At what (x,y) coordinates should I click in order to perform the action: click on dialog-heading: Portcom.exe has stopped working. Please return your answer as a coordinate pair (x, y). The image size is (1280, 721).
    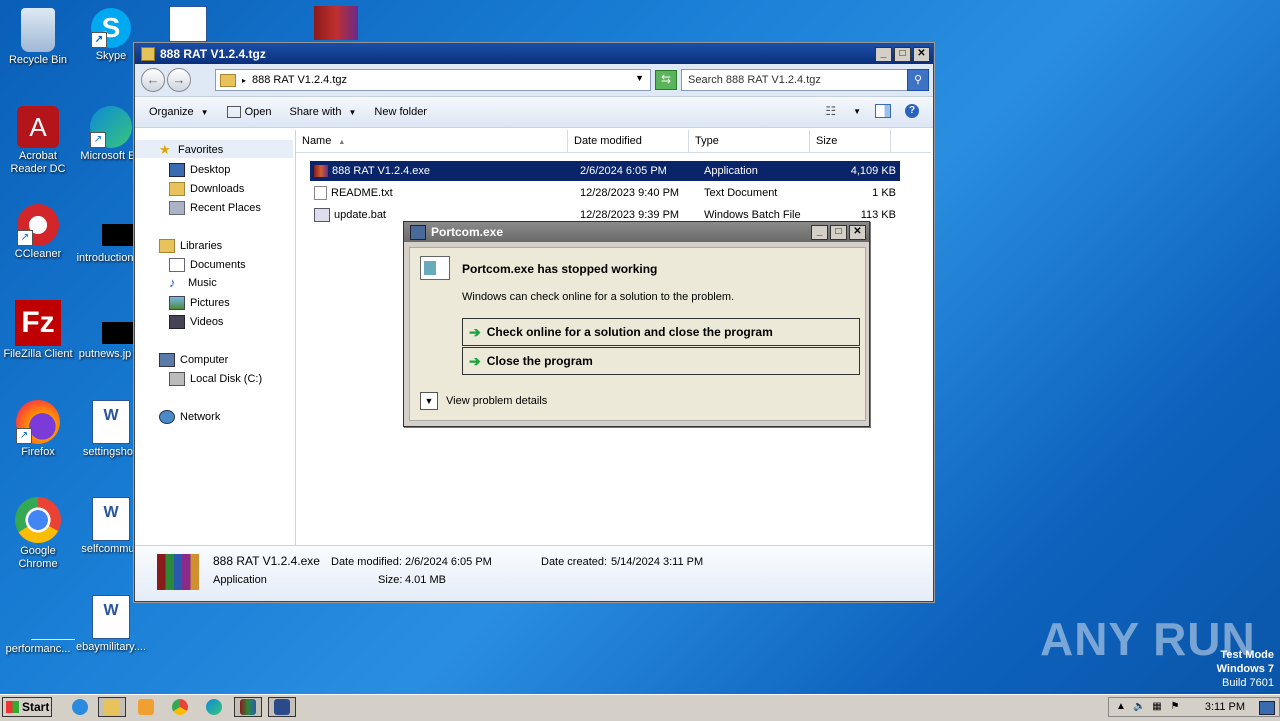
    Looking at the image, I should click on (560, 269).